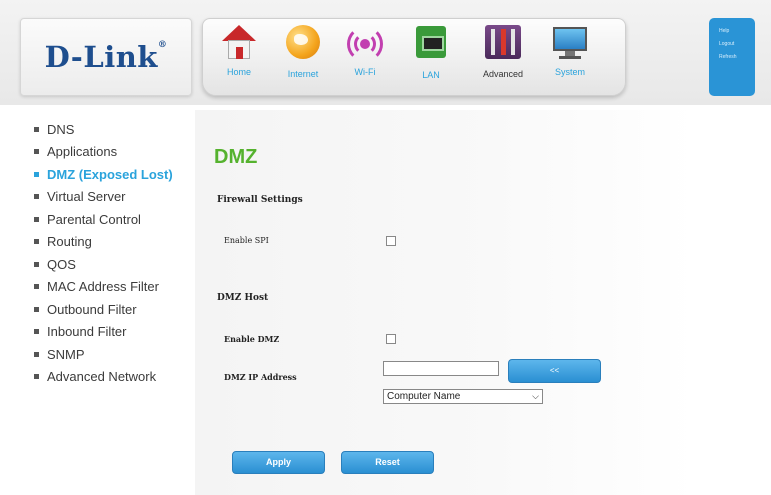 This screenshot has width=771, height=495. I want to click on utility-links: Help Logout Refresh, so click(732, 57).